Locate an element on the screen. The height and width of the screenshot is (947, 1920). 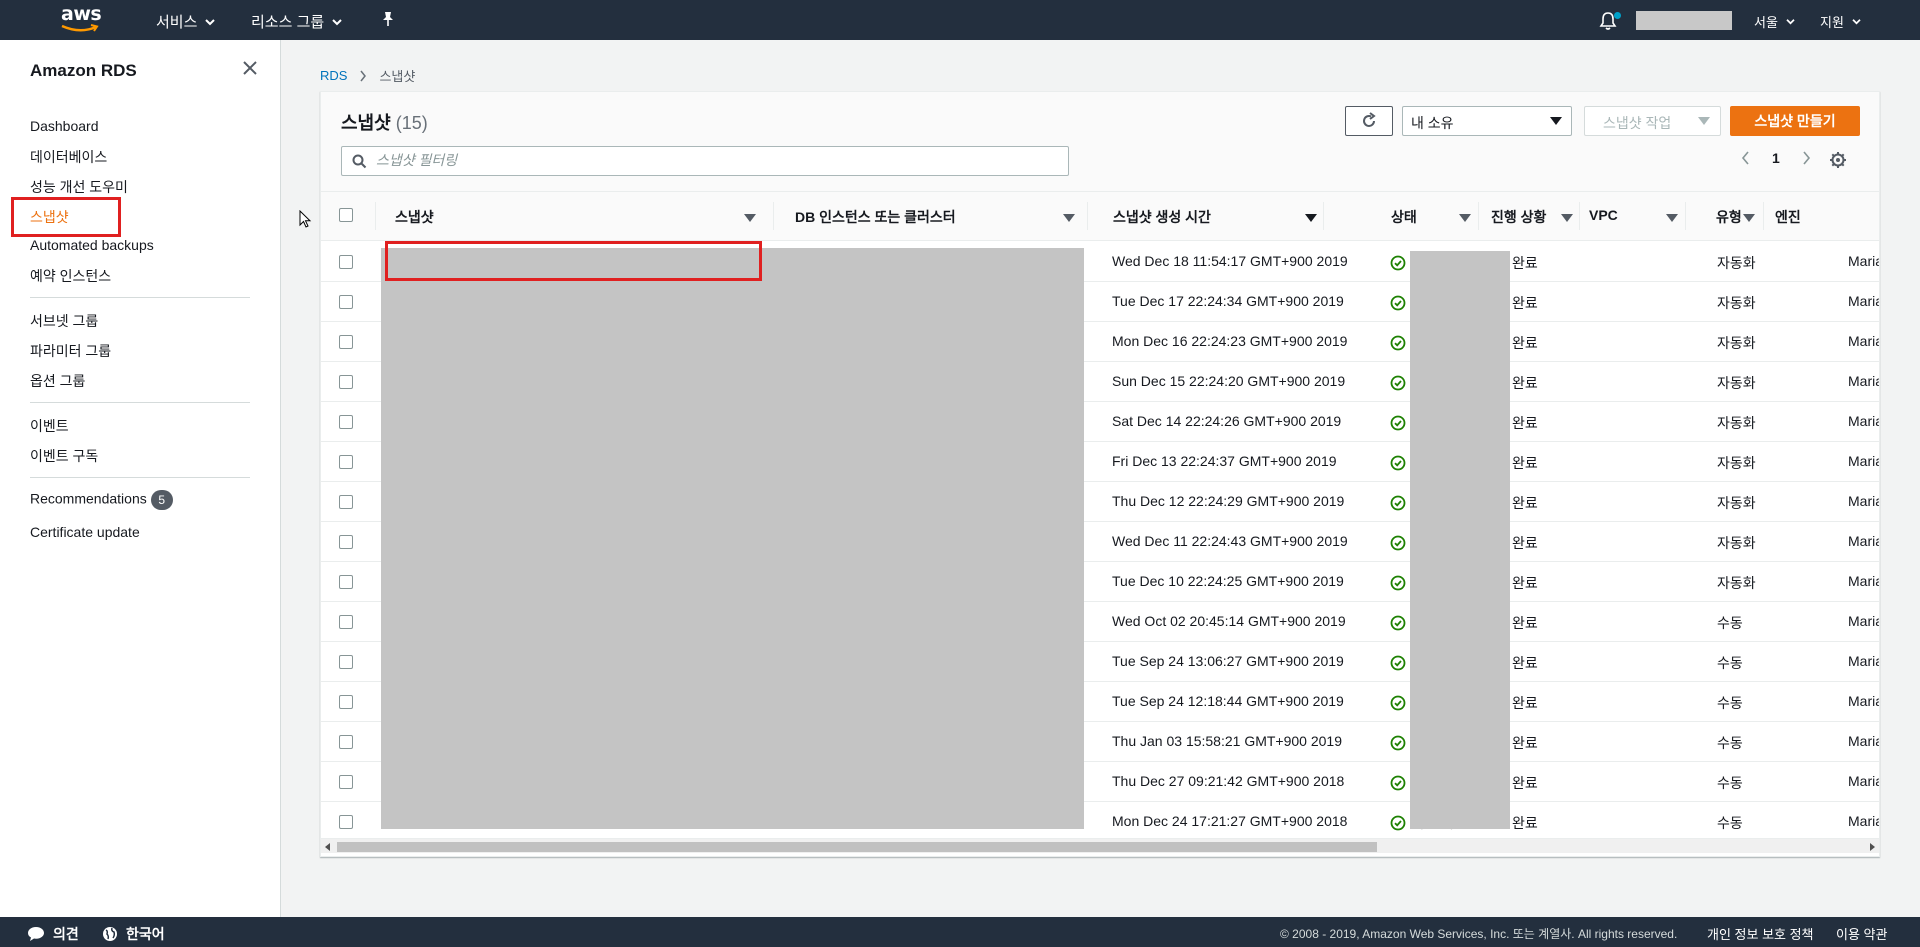
sidebar-item-certificate-update: Certificate update is located at coordinates (85, 532).